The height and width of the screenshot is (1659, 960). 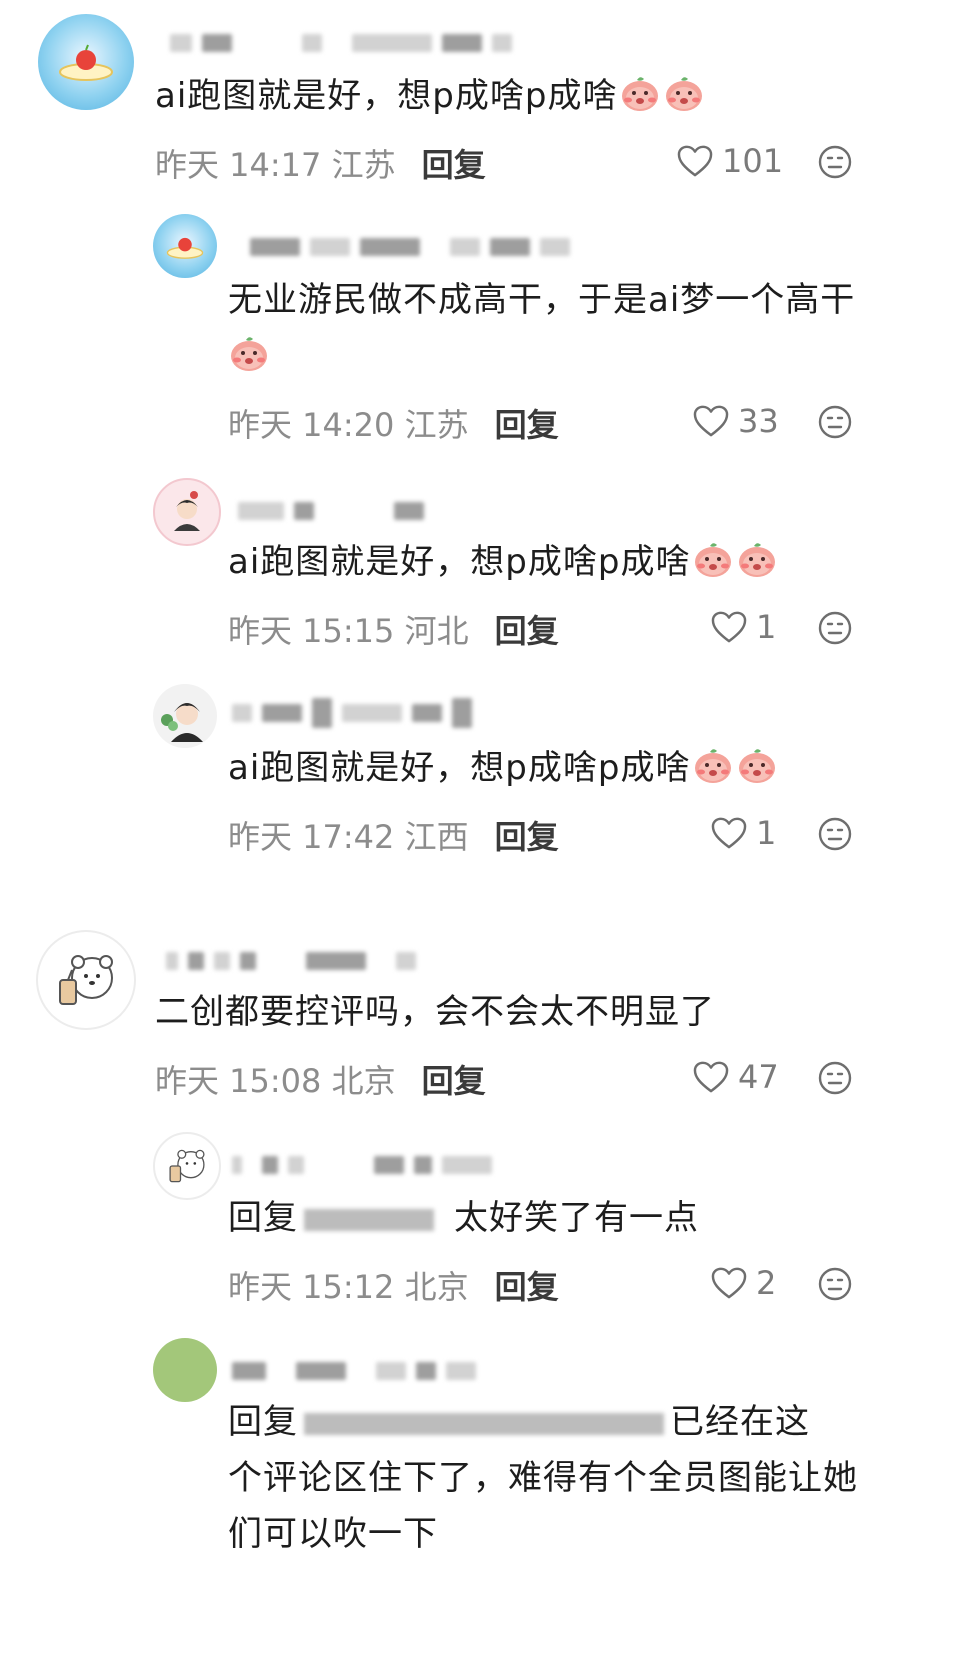 I want to click on comment-text: 无业游民做不成高干，于是ai梦一个高干, so click(x=558, y=328).